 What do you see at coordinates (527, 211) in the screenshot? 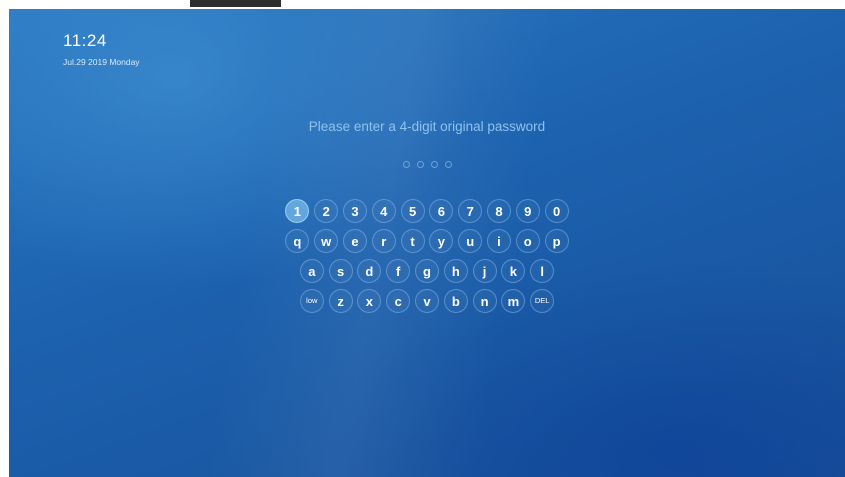
I see `key-9: 9` at bounding box center [527, 211].